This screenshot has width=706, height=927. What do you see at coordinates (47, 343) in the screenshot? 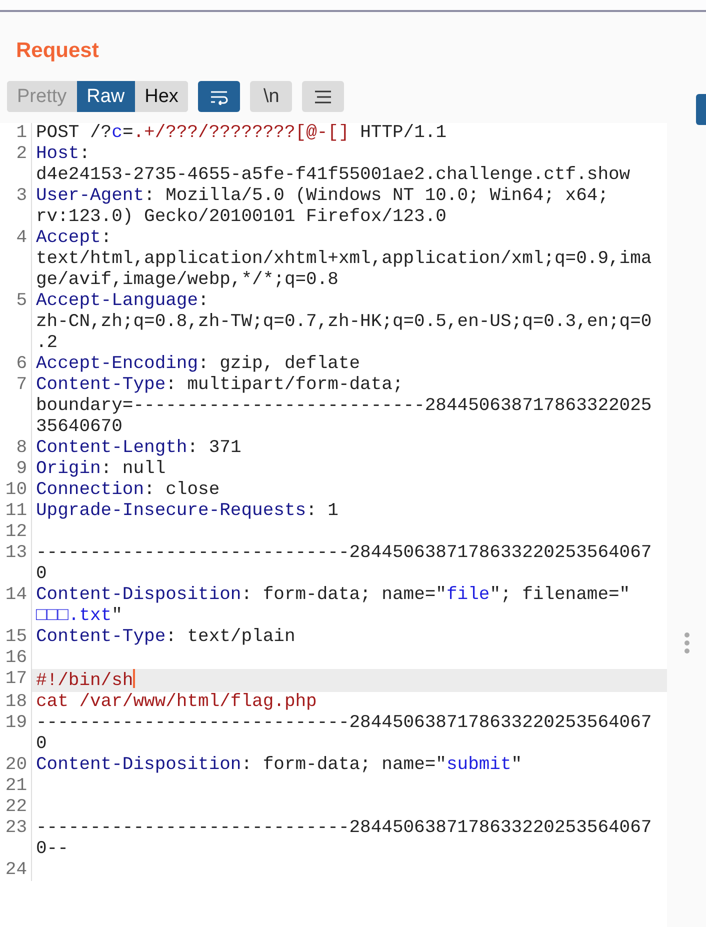
I see `code-text: .2` at bounding box center [47, 343].